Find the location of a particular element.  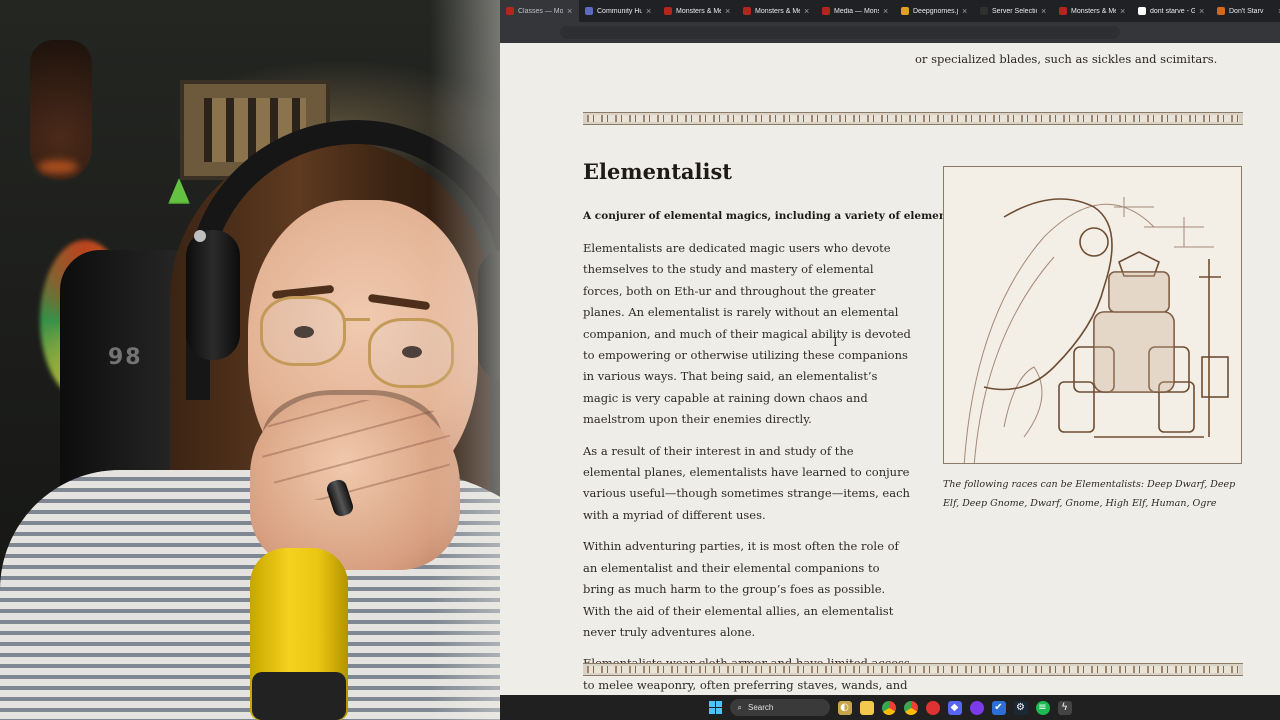

guitar is located at coordinates (61, 110).